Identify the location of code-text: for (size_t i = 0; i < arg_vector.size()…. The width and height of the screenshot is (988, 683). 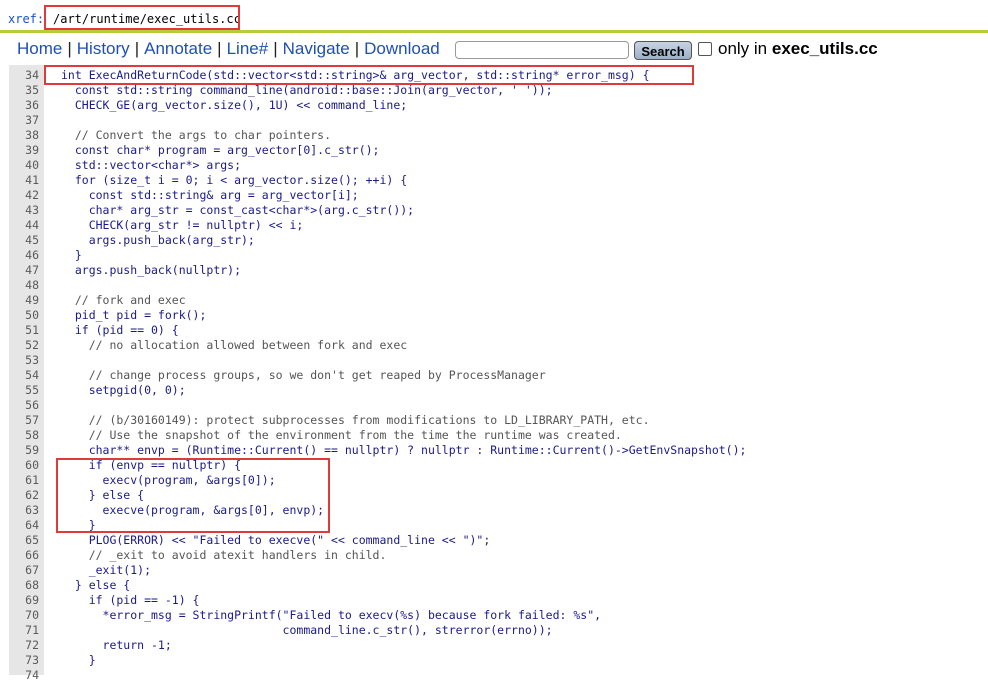
(234, 180).